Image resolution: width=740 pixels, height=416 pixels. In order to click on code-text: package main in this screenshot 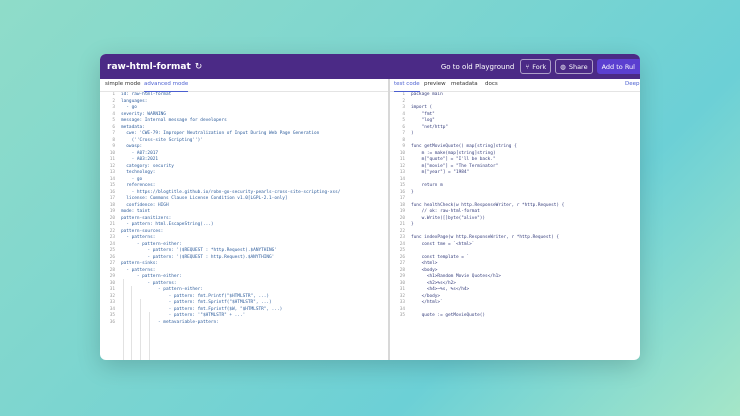, I will do `click(427, 94)`.